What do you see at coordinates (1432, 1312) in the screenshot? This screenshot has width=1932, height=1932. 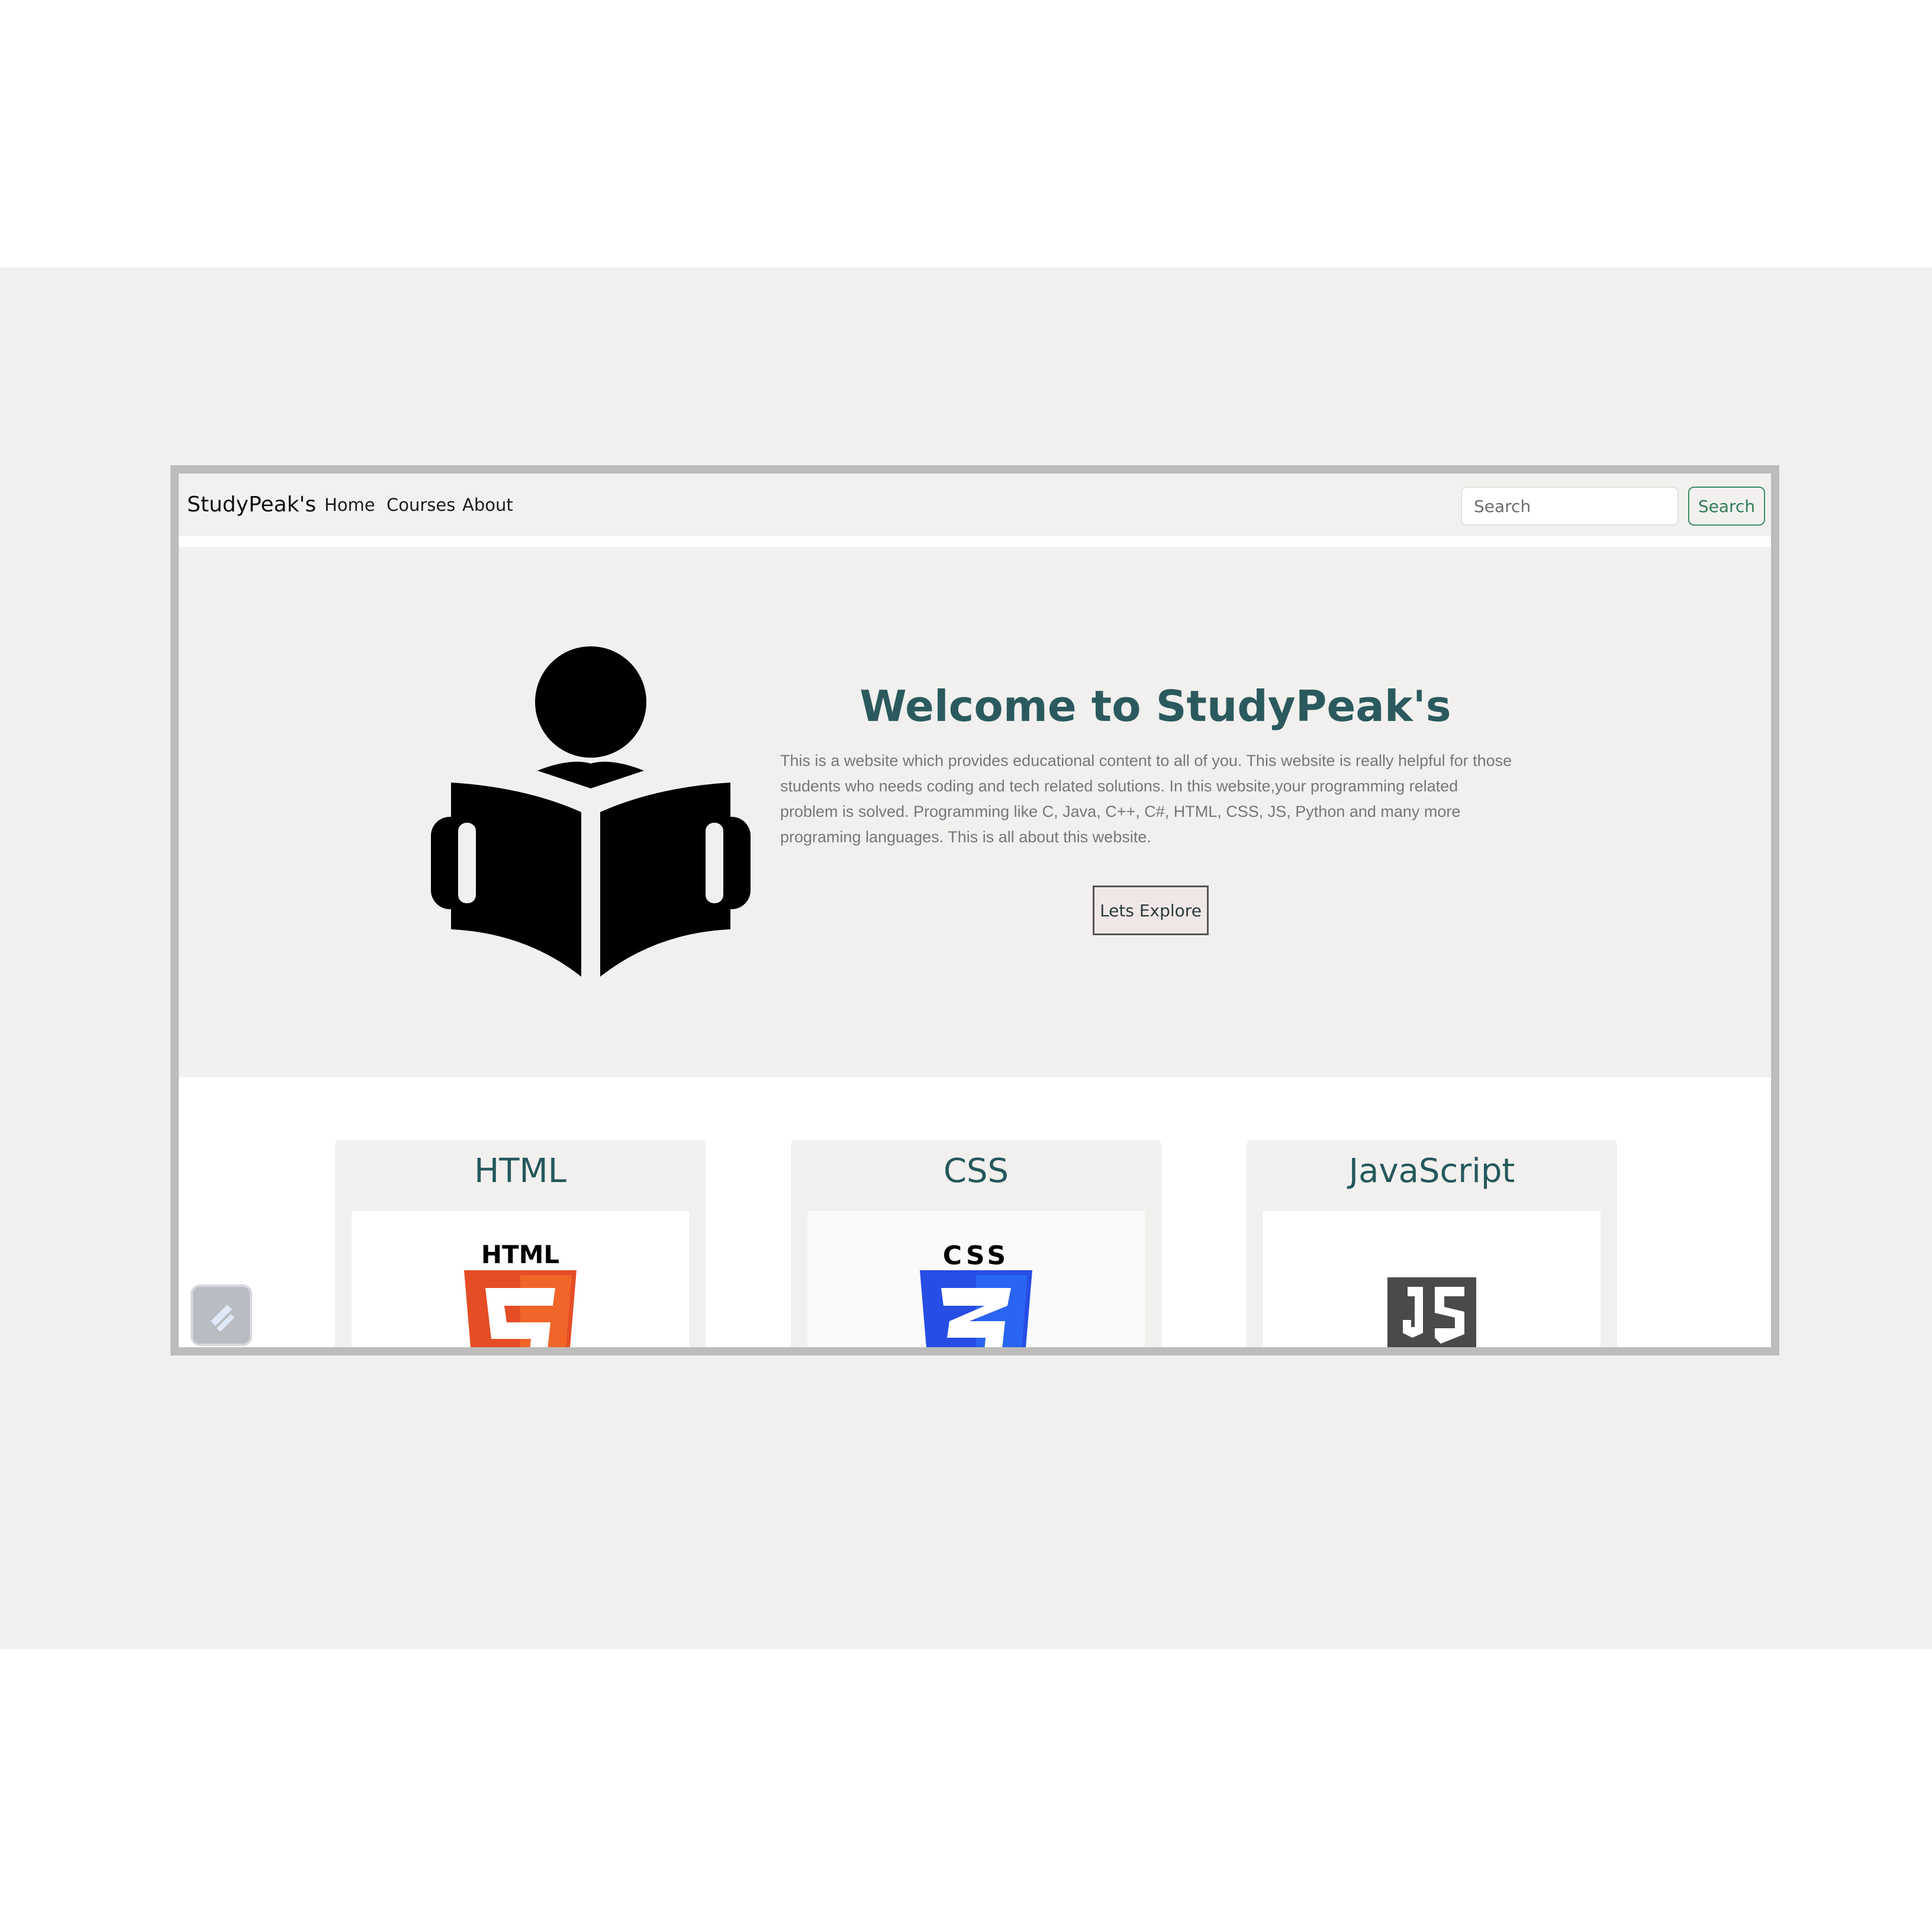 I see `js-icon` at bounding box center [1432, 1312].